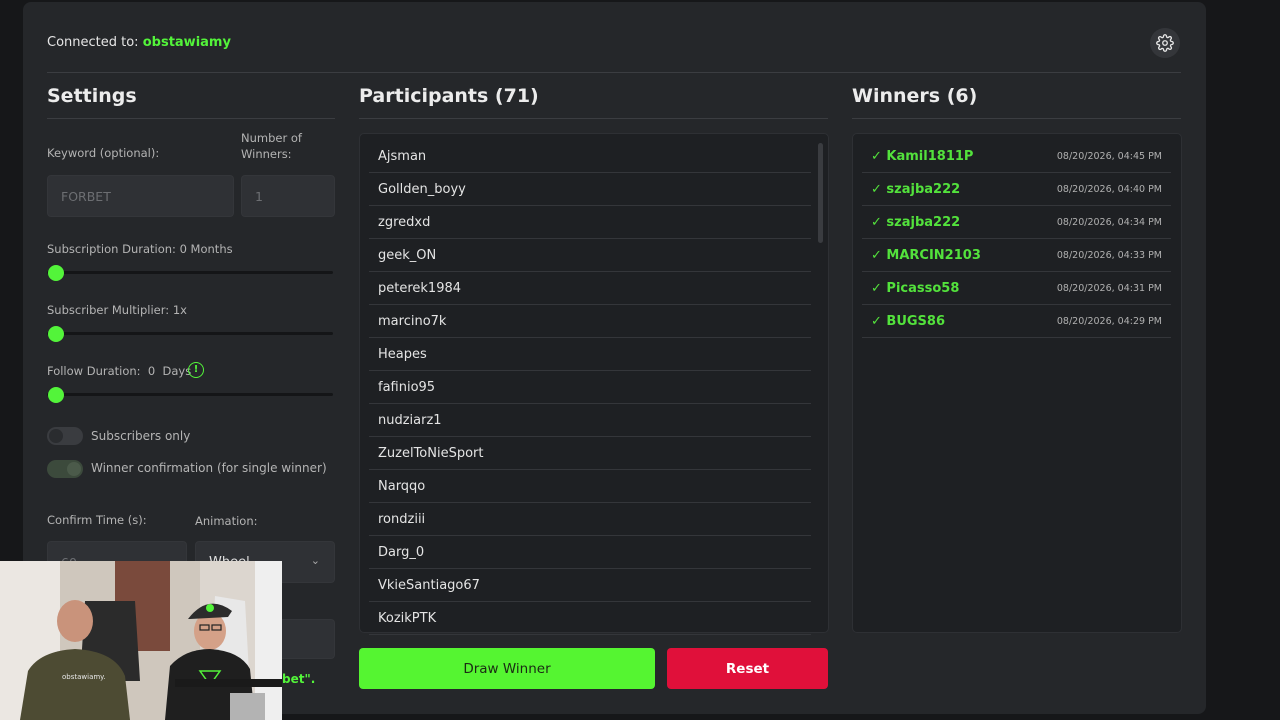 This screenshot has height=720, width=1280. Describe the element at coordinates (140, 196) in the screenshot. I see `keyword-input: FORBET` at that location.